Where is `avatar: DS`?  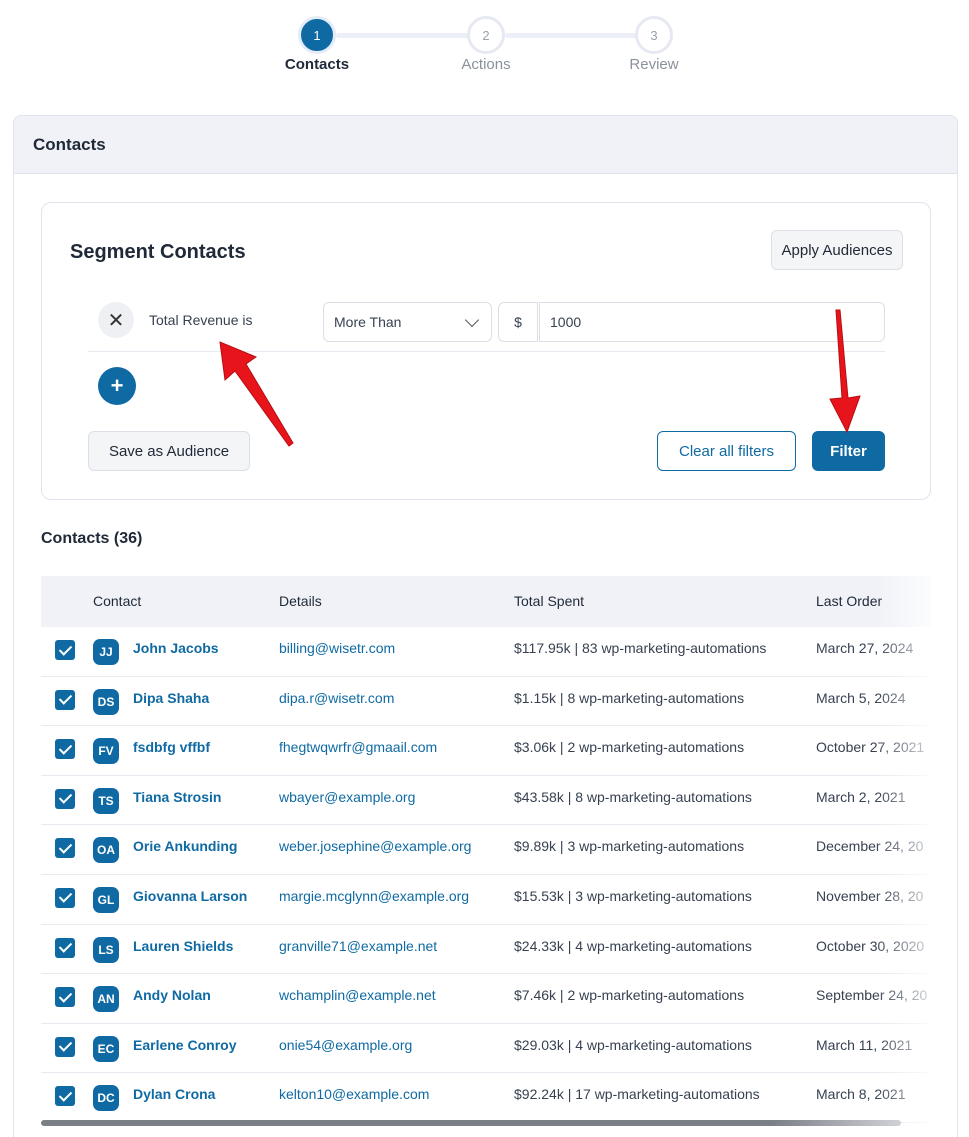
avatar: DS is located at coordinates (106, 701).